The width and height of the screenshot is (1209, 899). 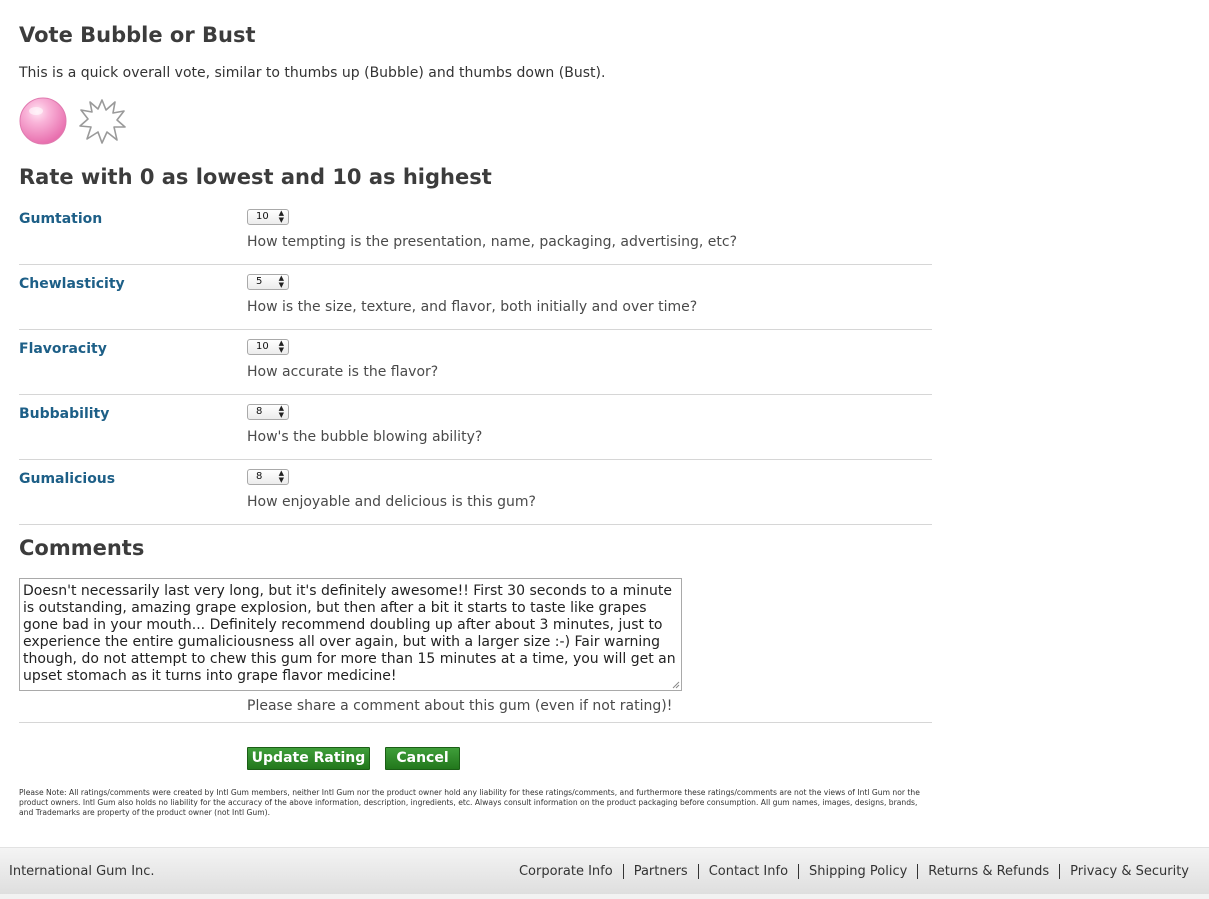 What do you see at coordinates (988, 871) in the screenshot?
I see `footer-link-returns-refunds: Returns & Refunds` at bounding box center [988, 871].